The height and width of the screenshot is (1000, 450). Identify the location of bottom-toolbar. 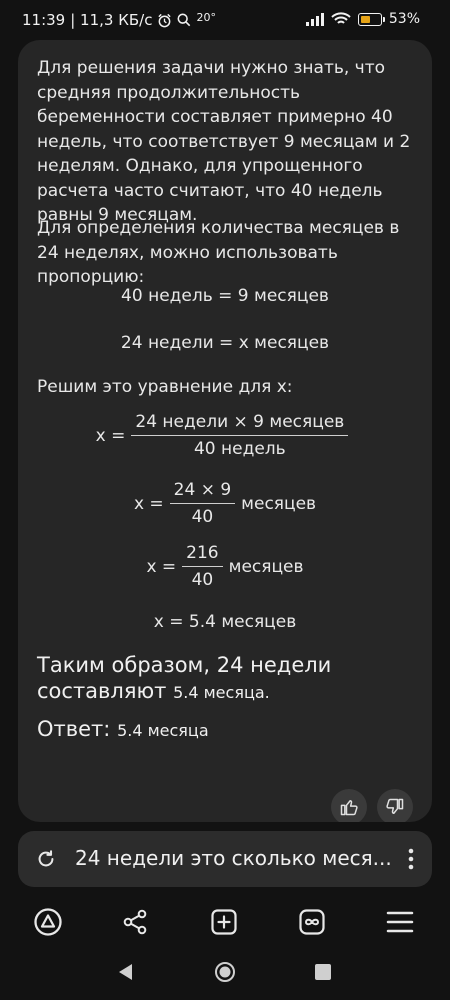
(225, 921).